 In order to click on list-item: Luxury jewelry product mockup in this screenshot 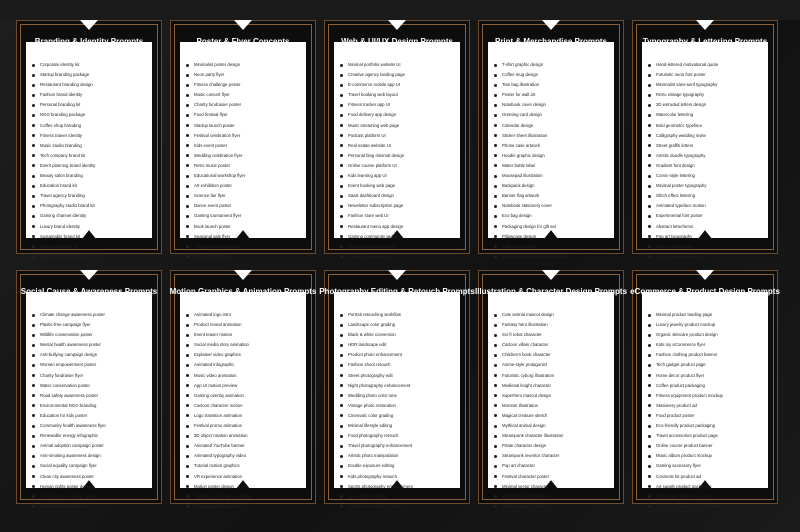, I will do `click(706, 325)`.